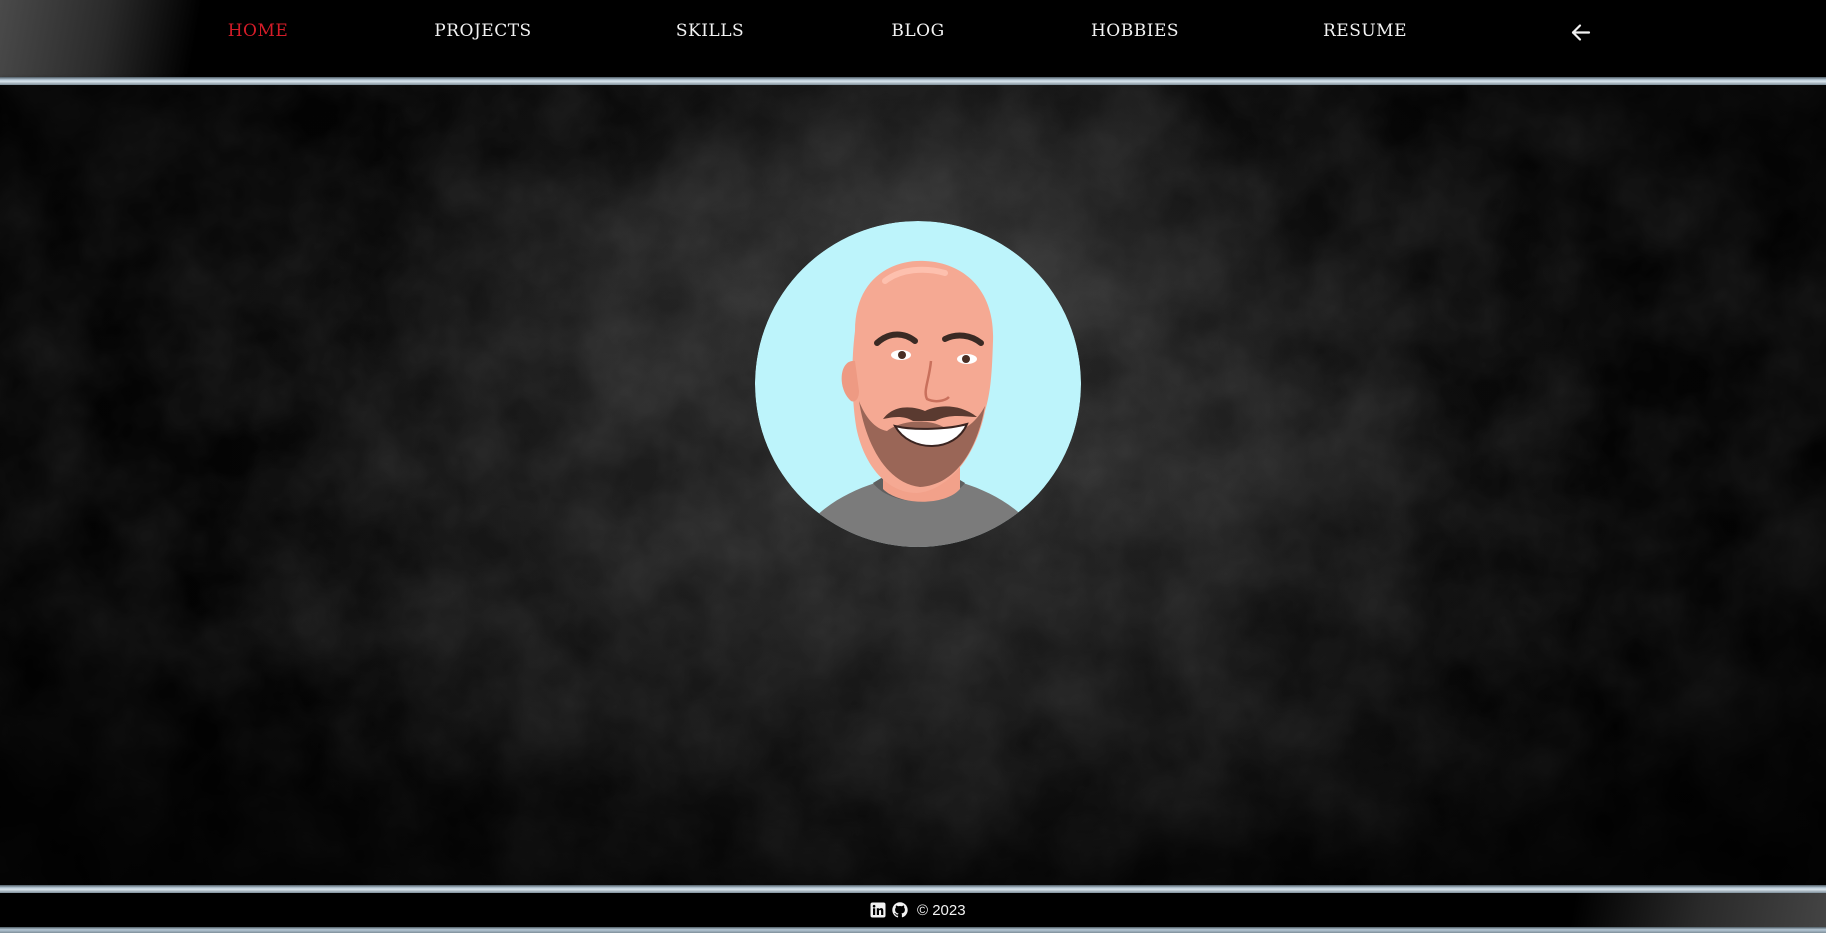 Image resolution: width=1826 pixels, height=933 pixels. I want to click on footer-bottom-divider, so click(913, 930).